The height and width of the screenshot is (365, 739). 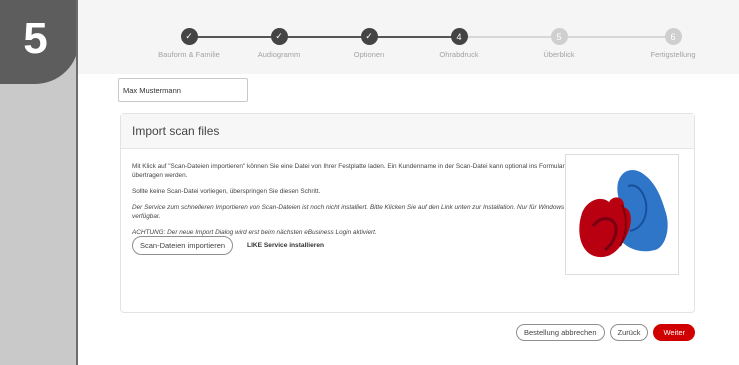 I want to click on cancel-order-button: Bestellung abbrechen, so click(x=560, y=332).